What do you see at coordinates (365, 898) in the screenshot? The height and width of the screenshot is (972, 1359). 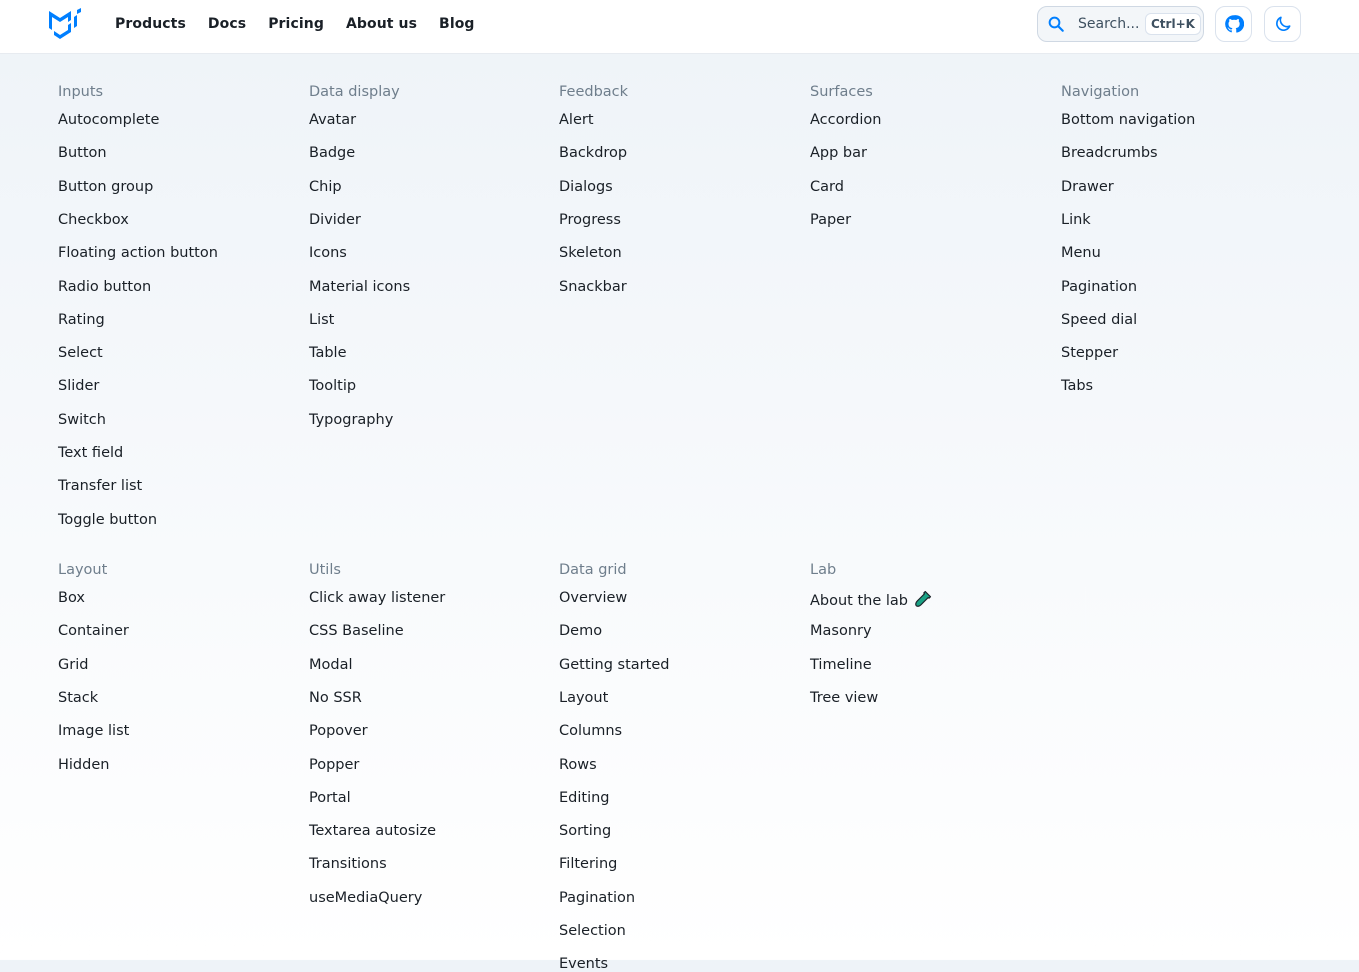 I see `menu-link-usemediaquery: useMediaQuery` at bounding box center [365, 898].